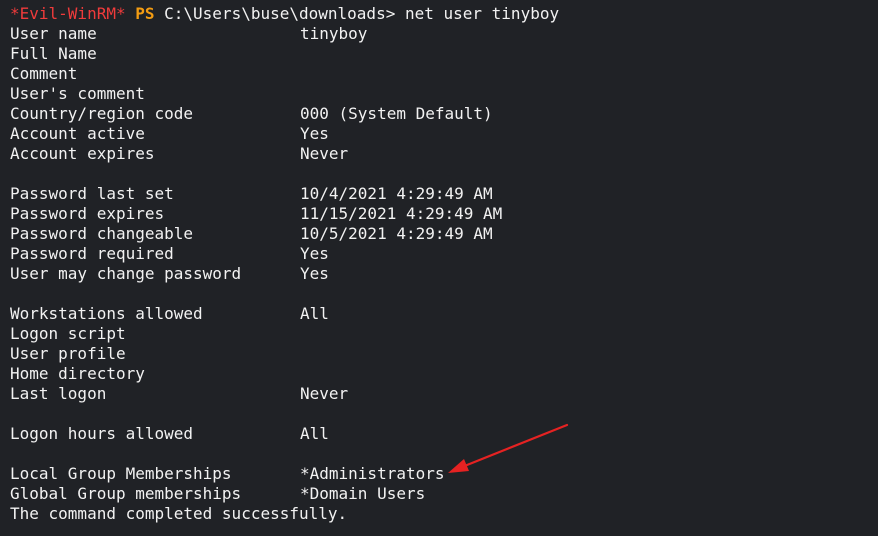  What do you see at coordinates (440, 34) in the screenshot?
I see `field-row-user-name: User name tinyboy` at bounding box center [440, 34].